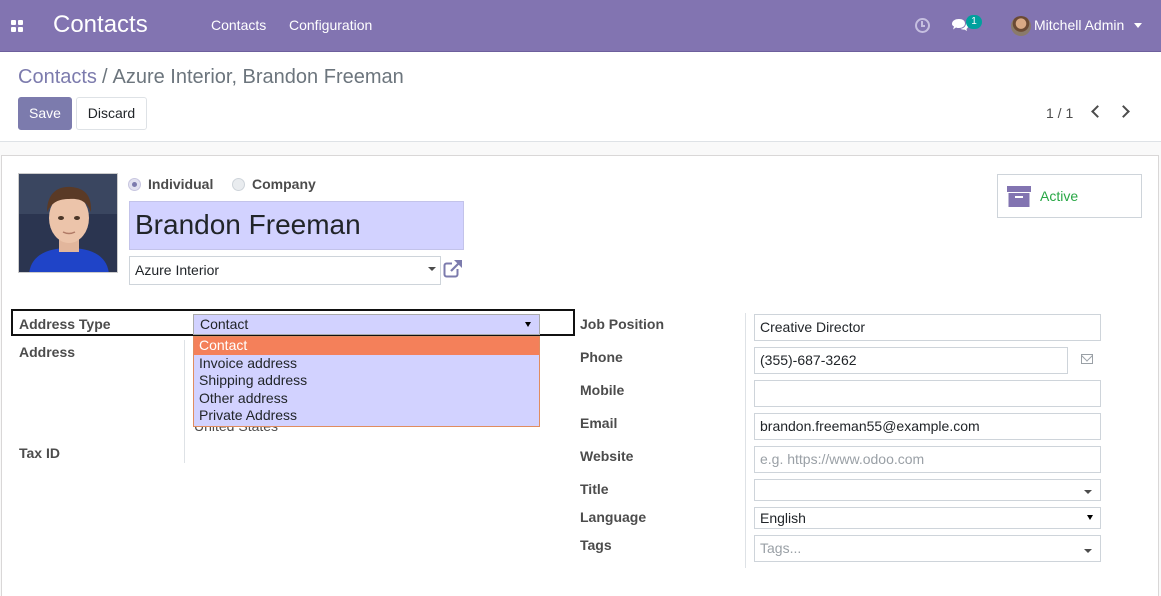 Image resolution: width=1161 pixels, height=596 pixels. What do you see at coordinates (599, 423) in the screenshot?
I see `email-label: Email` at bounding box center [599, 423].